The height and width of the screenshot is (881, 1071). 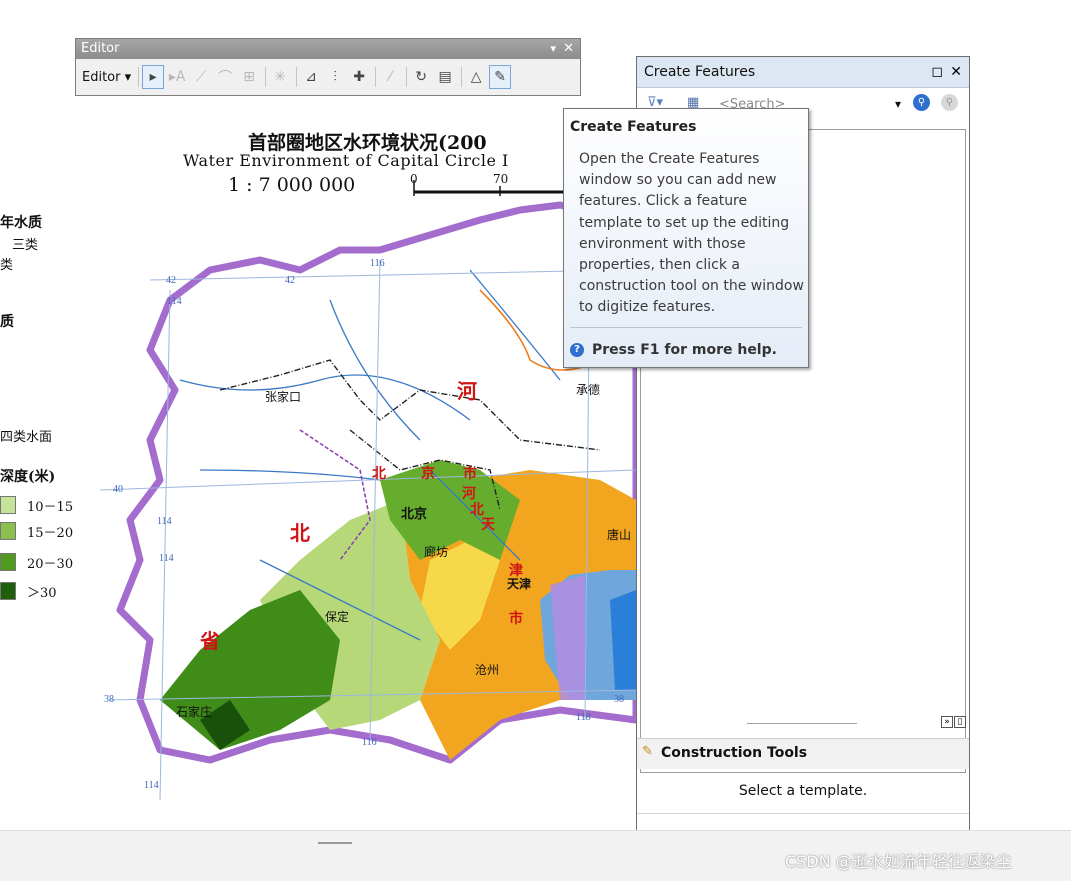 What do you see at coordinates (647, 751) in the screenshot?
I see `construction-tools-icon: ✎` at bounding box center [647, 751].